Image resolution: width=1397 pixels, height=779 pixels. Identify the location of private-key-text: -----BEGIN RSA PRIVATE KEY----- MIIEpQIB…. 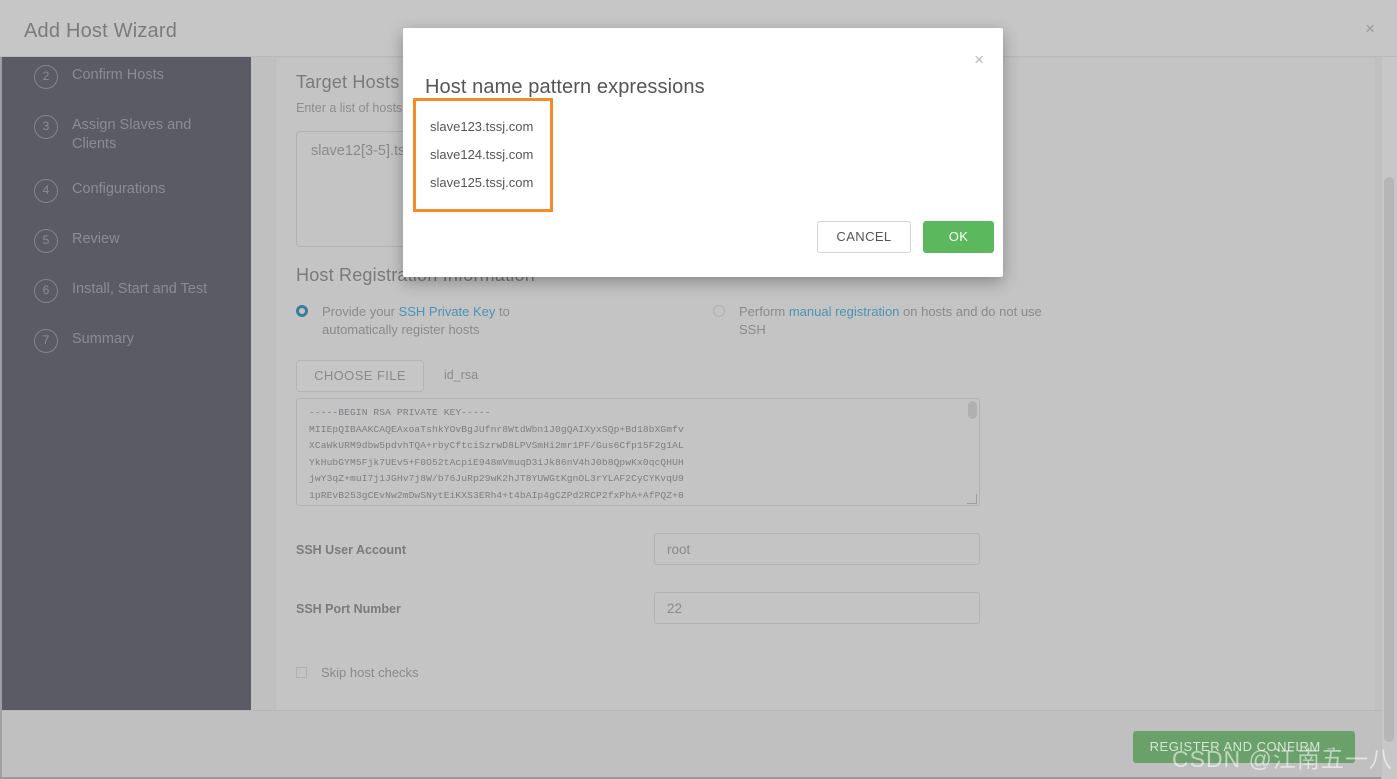
(496, 454).